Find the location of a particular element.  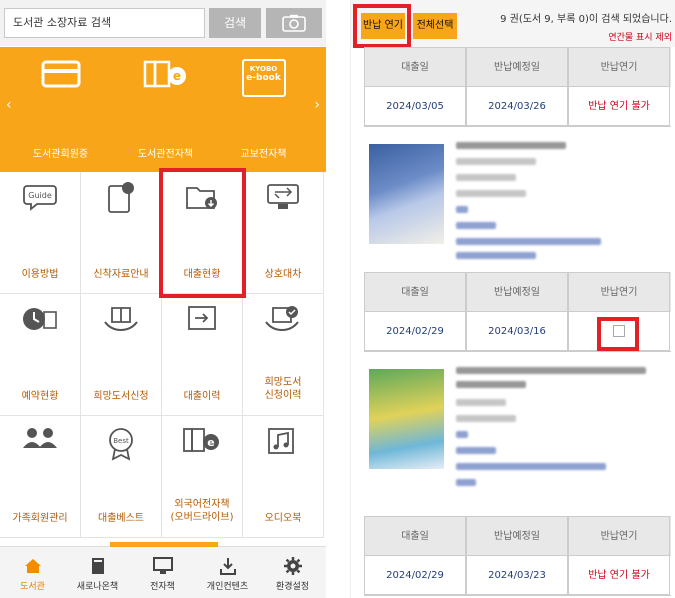

due-date: 2024/03/23 is located at coordinates (517, 575).